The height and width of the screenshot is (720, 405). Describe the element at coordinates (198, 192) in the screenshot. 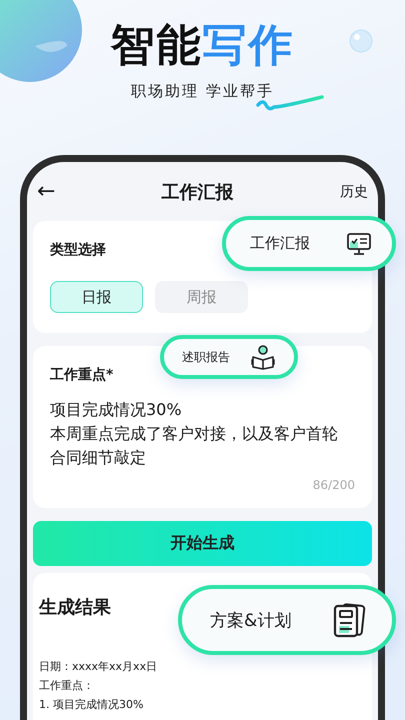

I see `screen-title: 工作汇报` at that location.